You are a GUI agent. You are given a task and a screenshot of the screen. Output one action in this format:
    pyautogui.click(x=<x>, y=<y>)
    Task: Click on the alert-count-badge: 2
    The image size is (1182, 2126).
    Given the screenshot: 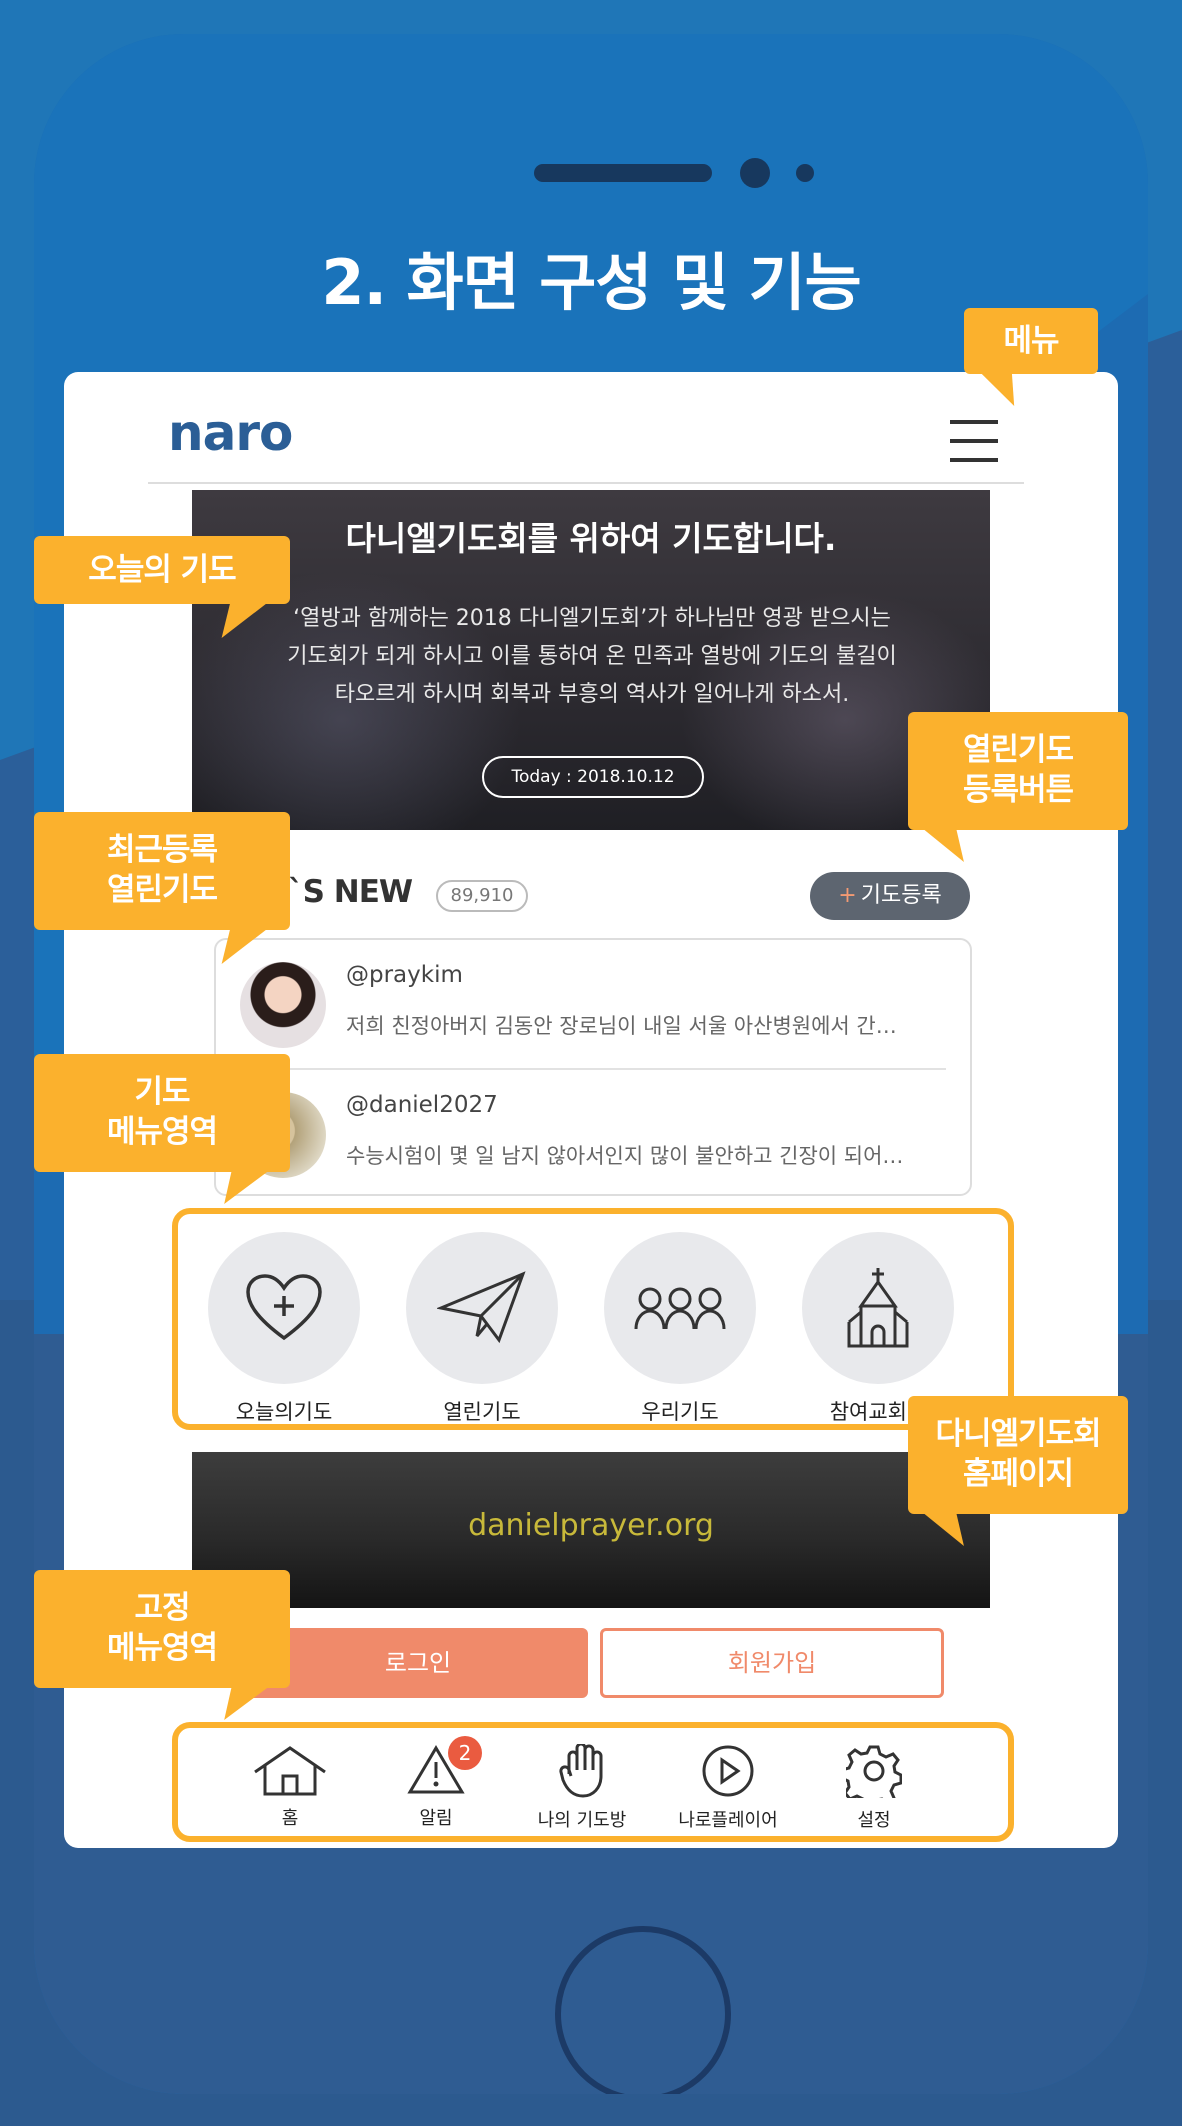 What is the action you would take?
    pyautogui.click(x=465, y=1753)
    